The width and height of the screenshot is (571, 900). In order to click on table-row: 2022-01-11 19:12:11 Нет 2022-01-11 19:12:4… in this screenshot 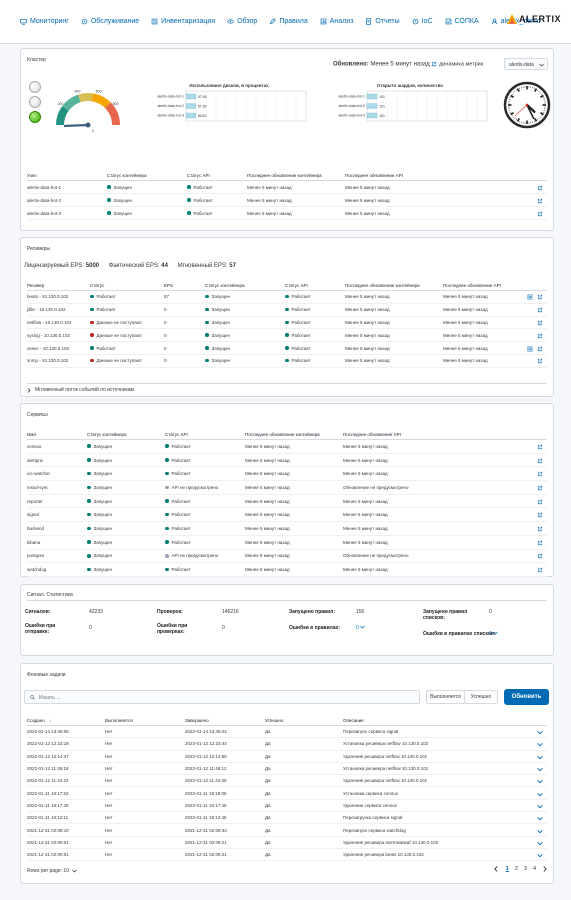, I will do `click(287, 818)`.